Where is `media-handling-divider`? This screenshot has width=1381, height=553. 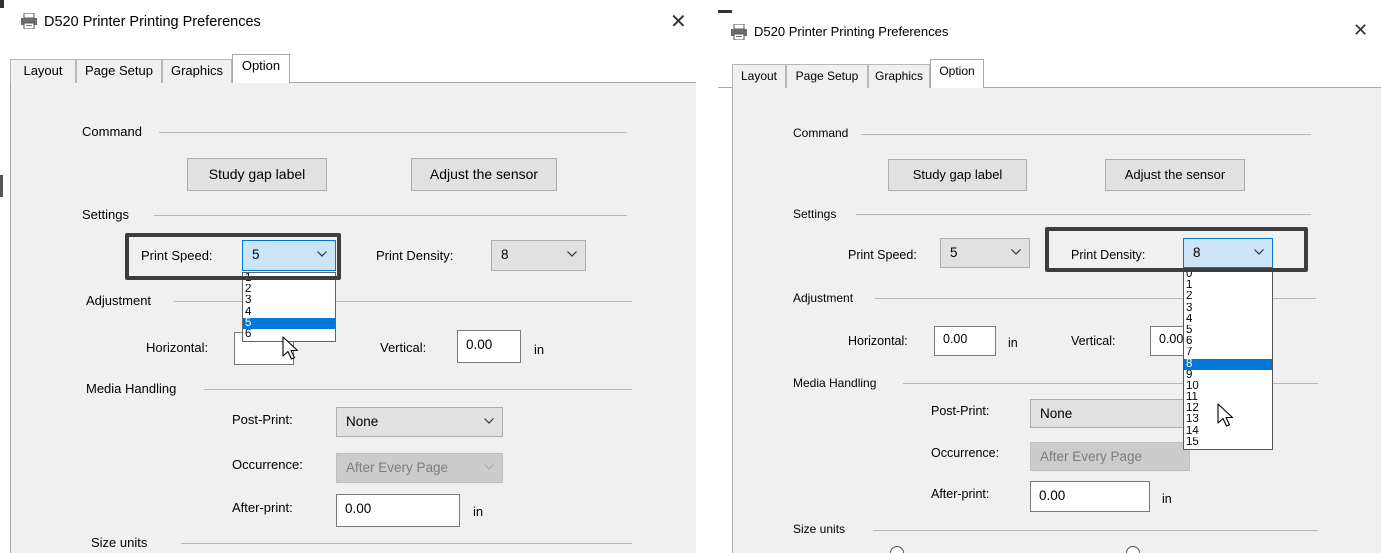 media-handling-divider is located at coordinates (418, 389).